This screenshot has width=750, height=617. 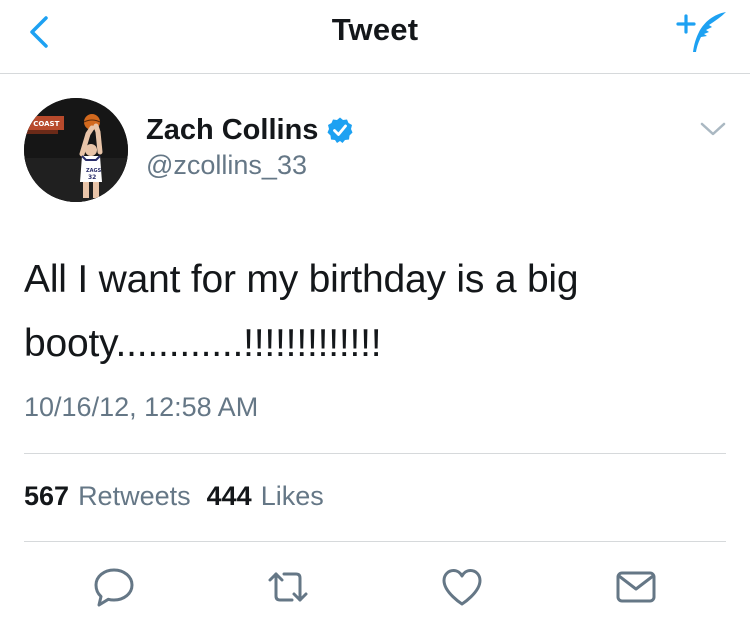 I want to click on envelope-icon, so click(x=636, y=587).